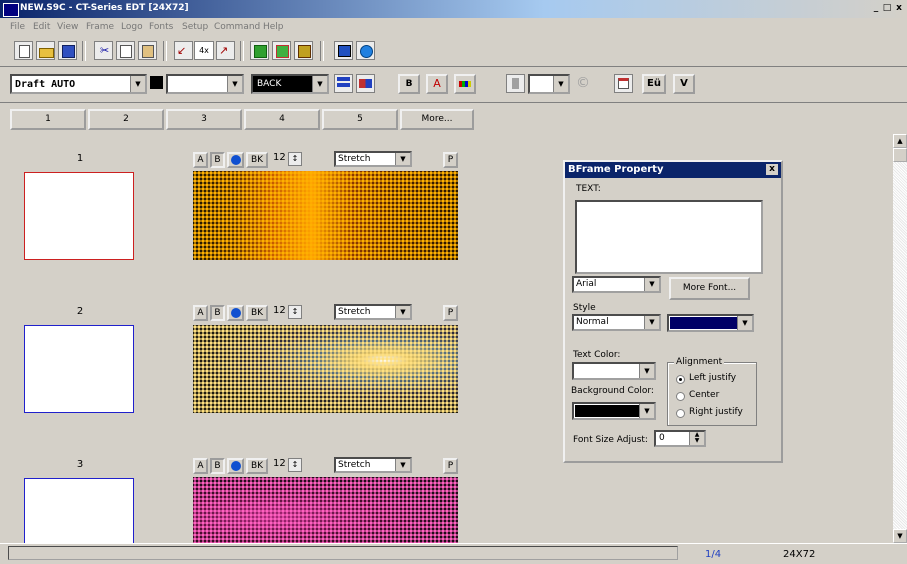  Describe the element at coordinates (899, 8) in the screenshot. I see `close-button: x` at that location.